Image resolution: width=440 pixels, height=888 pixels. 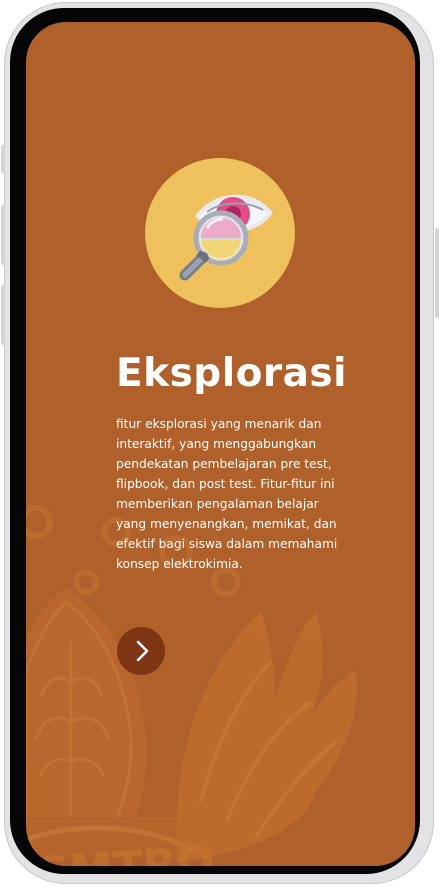 What do you see at coordinates (3, 159) in the screenshot?
I see `phone-side-button` at bounding box center [3, 159].